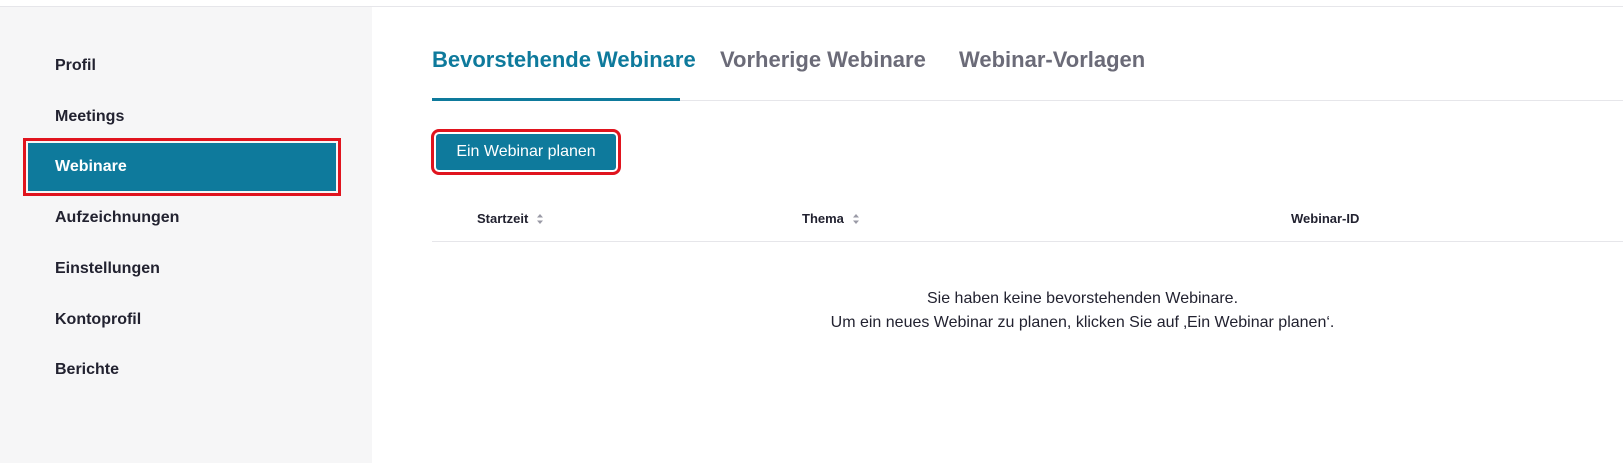 The height and width of the screenshot is (463, 1623). Describe the element at coordinates (117, 217) in the screenshot. I see `sidebar-item-label: Aufzeichnungen` at that location.